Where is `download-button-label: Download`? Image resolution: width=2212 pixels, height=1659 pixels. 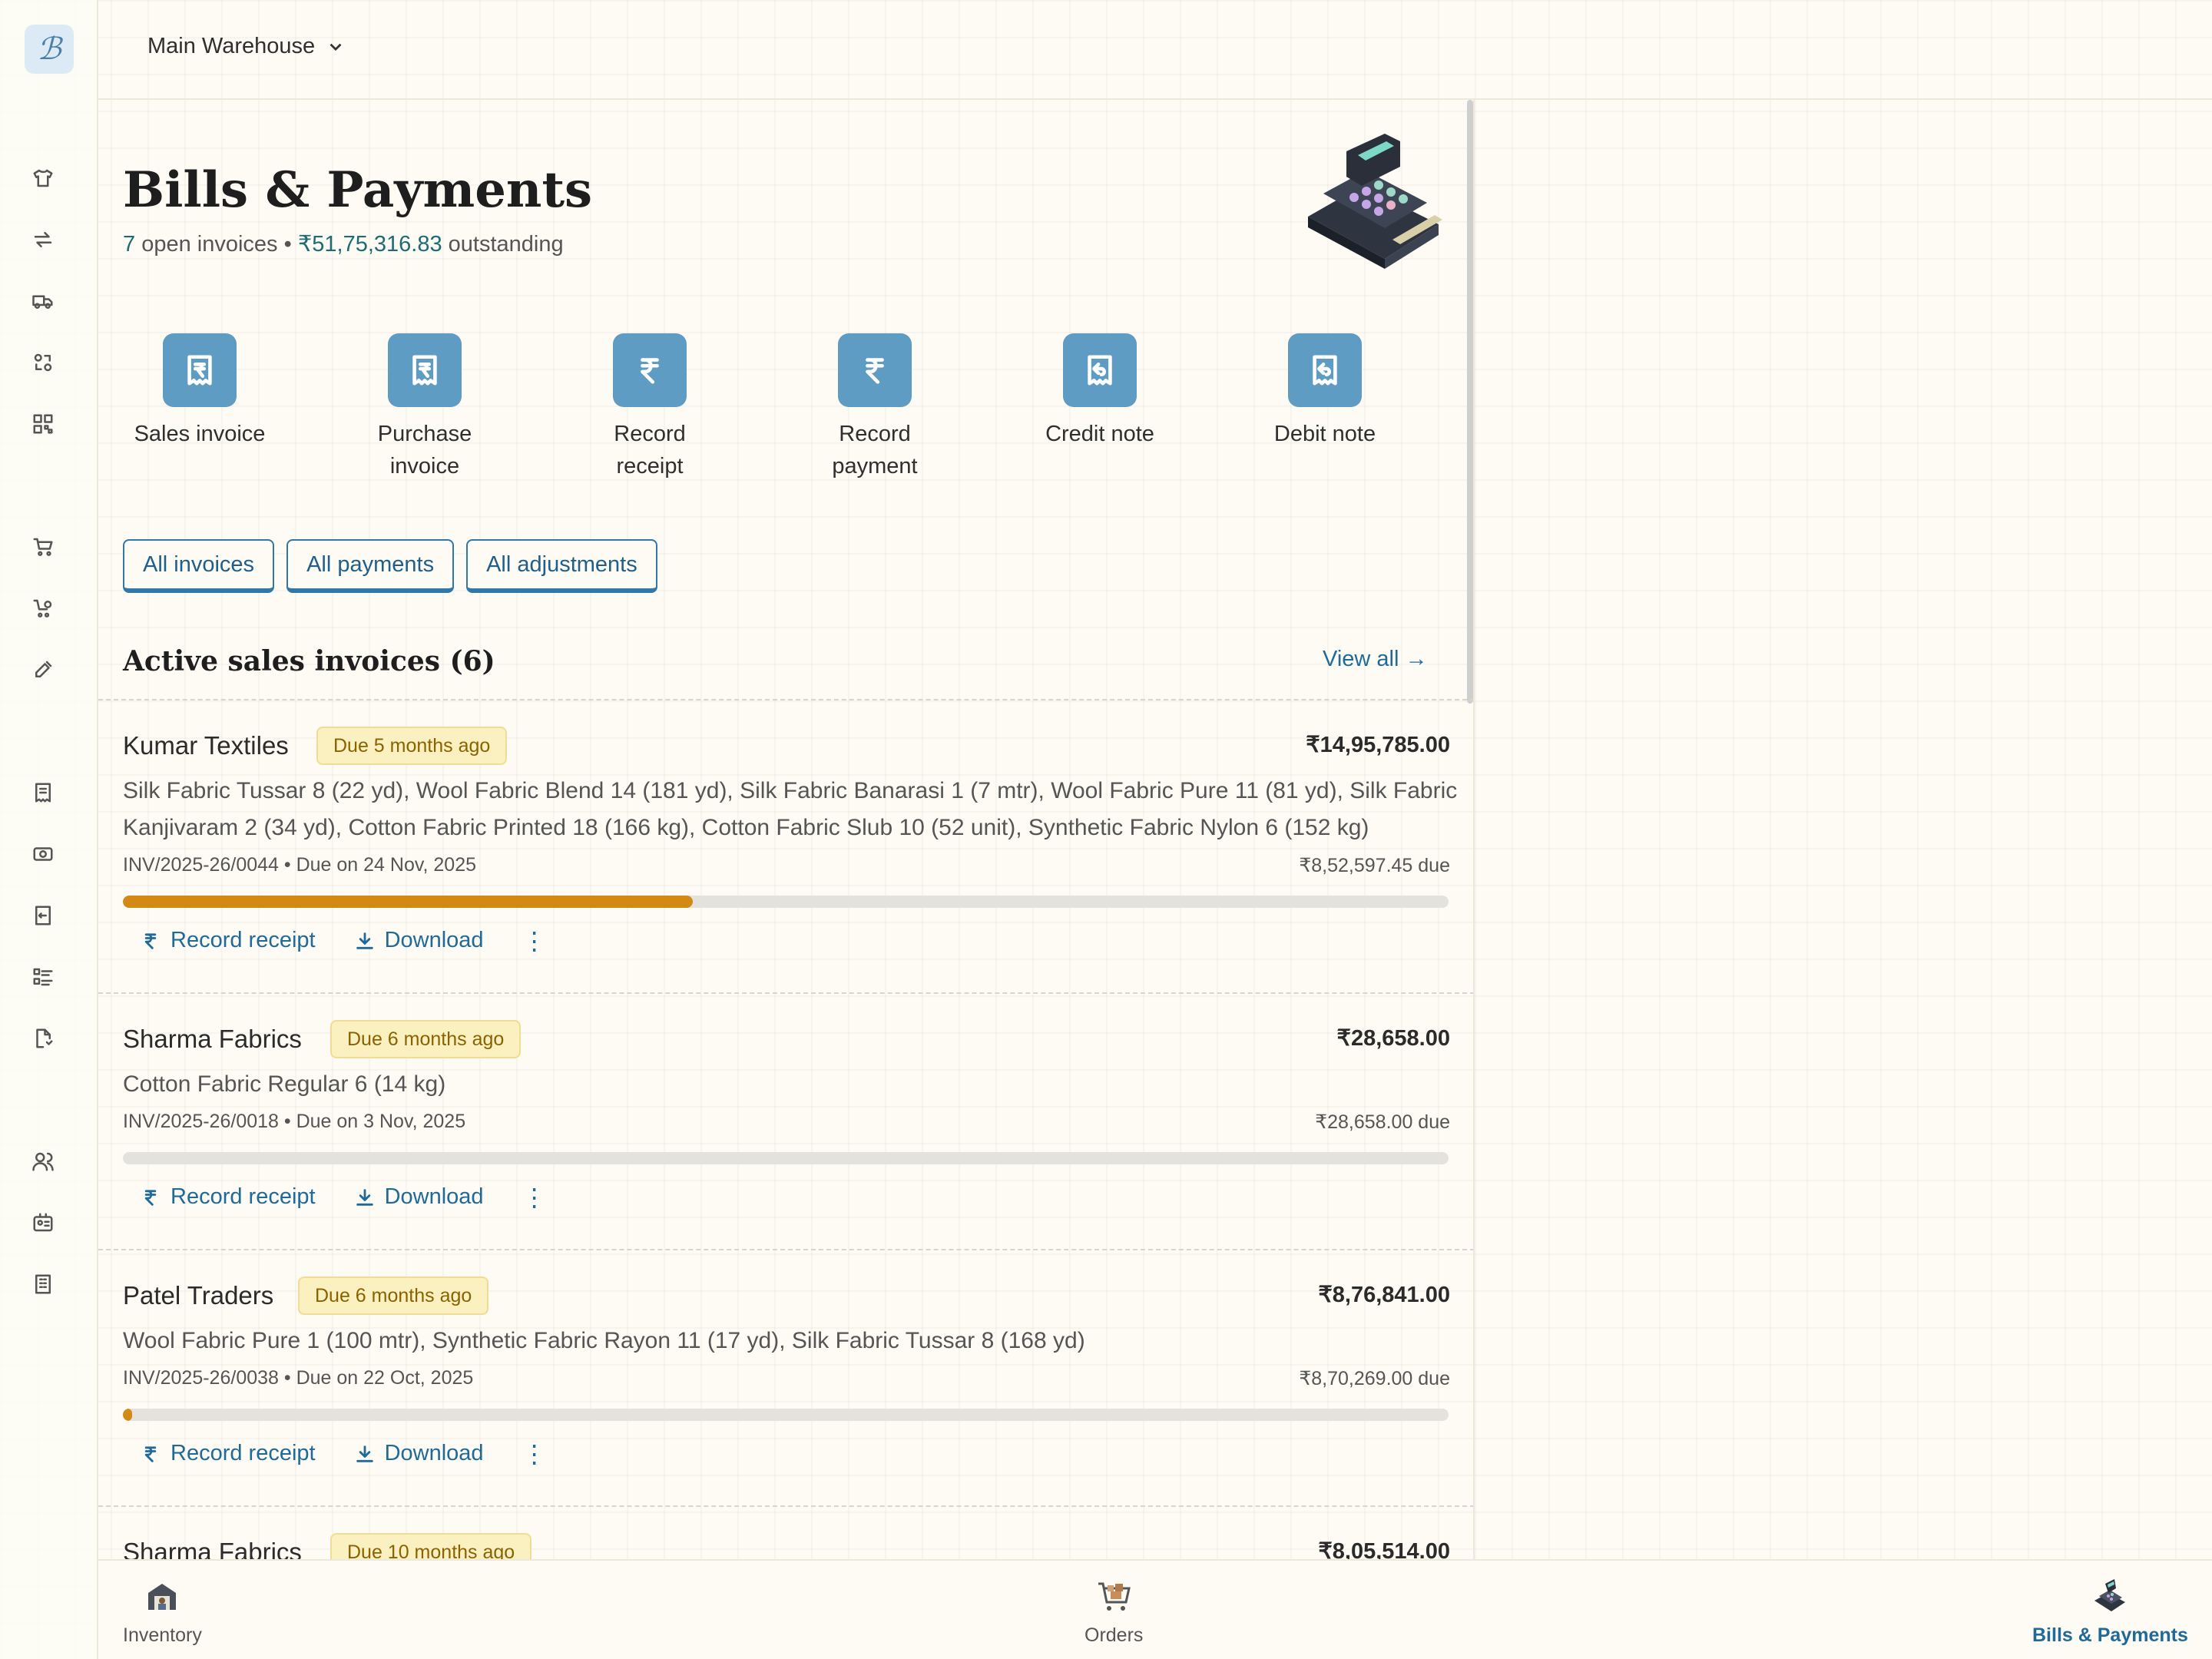
download-button-label: Download is located at coordinates (434, 1197).